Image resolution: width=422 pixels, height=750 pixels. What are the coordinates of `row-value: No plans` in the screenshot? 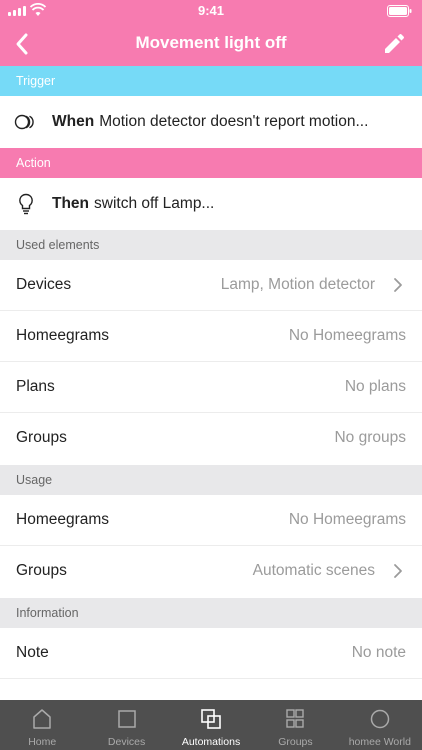 It's located at (375, 386).